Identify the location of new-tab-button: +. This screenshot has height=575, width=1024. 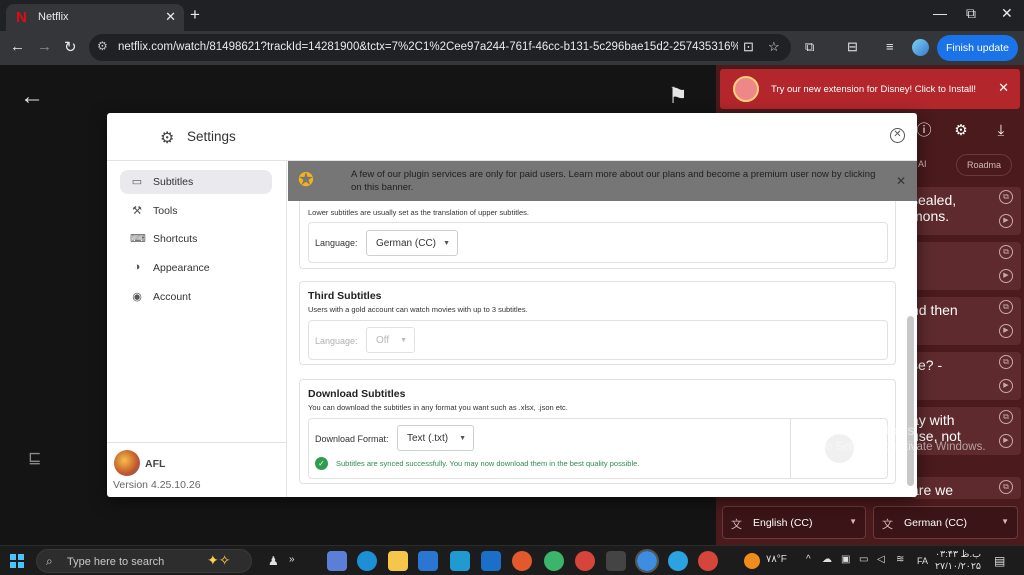
(195, 15).